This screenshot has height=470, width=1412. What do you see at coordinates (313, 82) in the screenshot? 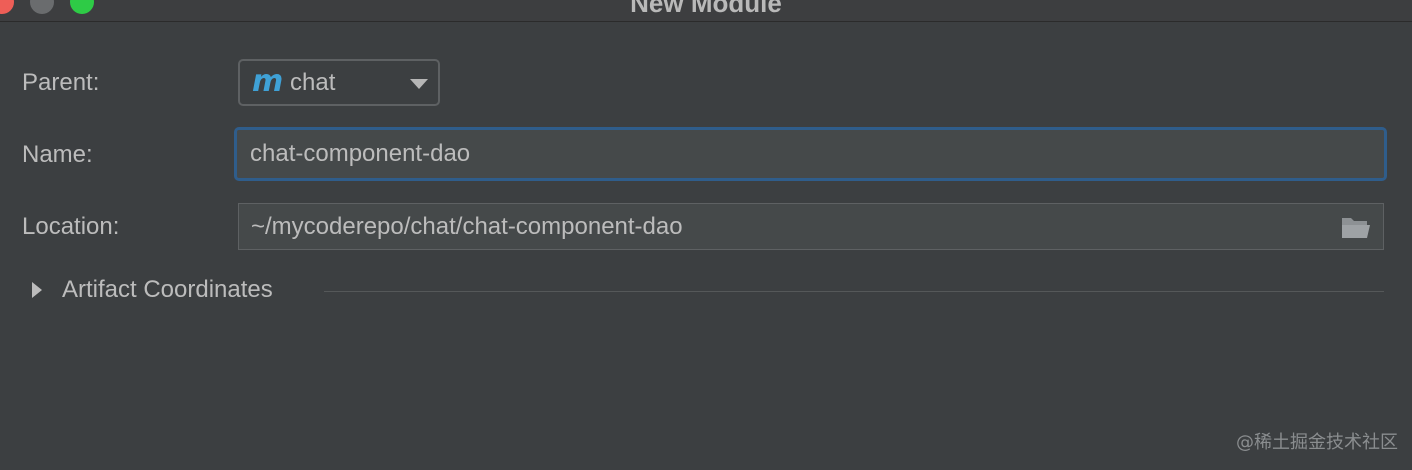
I see `parent-select-value: chat` at bounding box center [313, 82].